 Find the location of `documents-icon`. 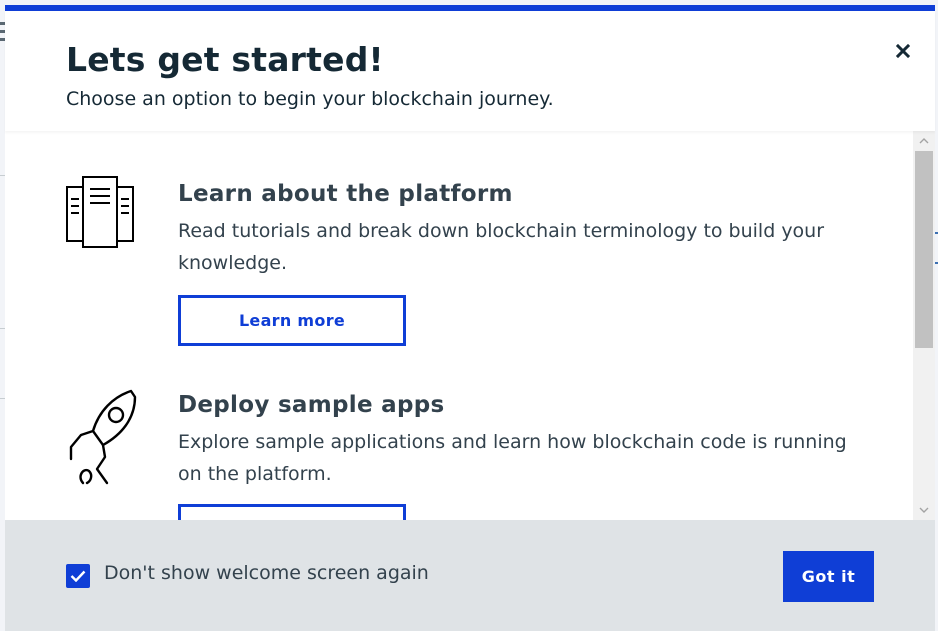

documents-icon is located at coordinates (100, 212).